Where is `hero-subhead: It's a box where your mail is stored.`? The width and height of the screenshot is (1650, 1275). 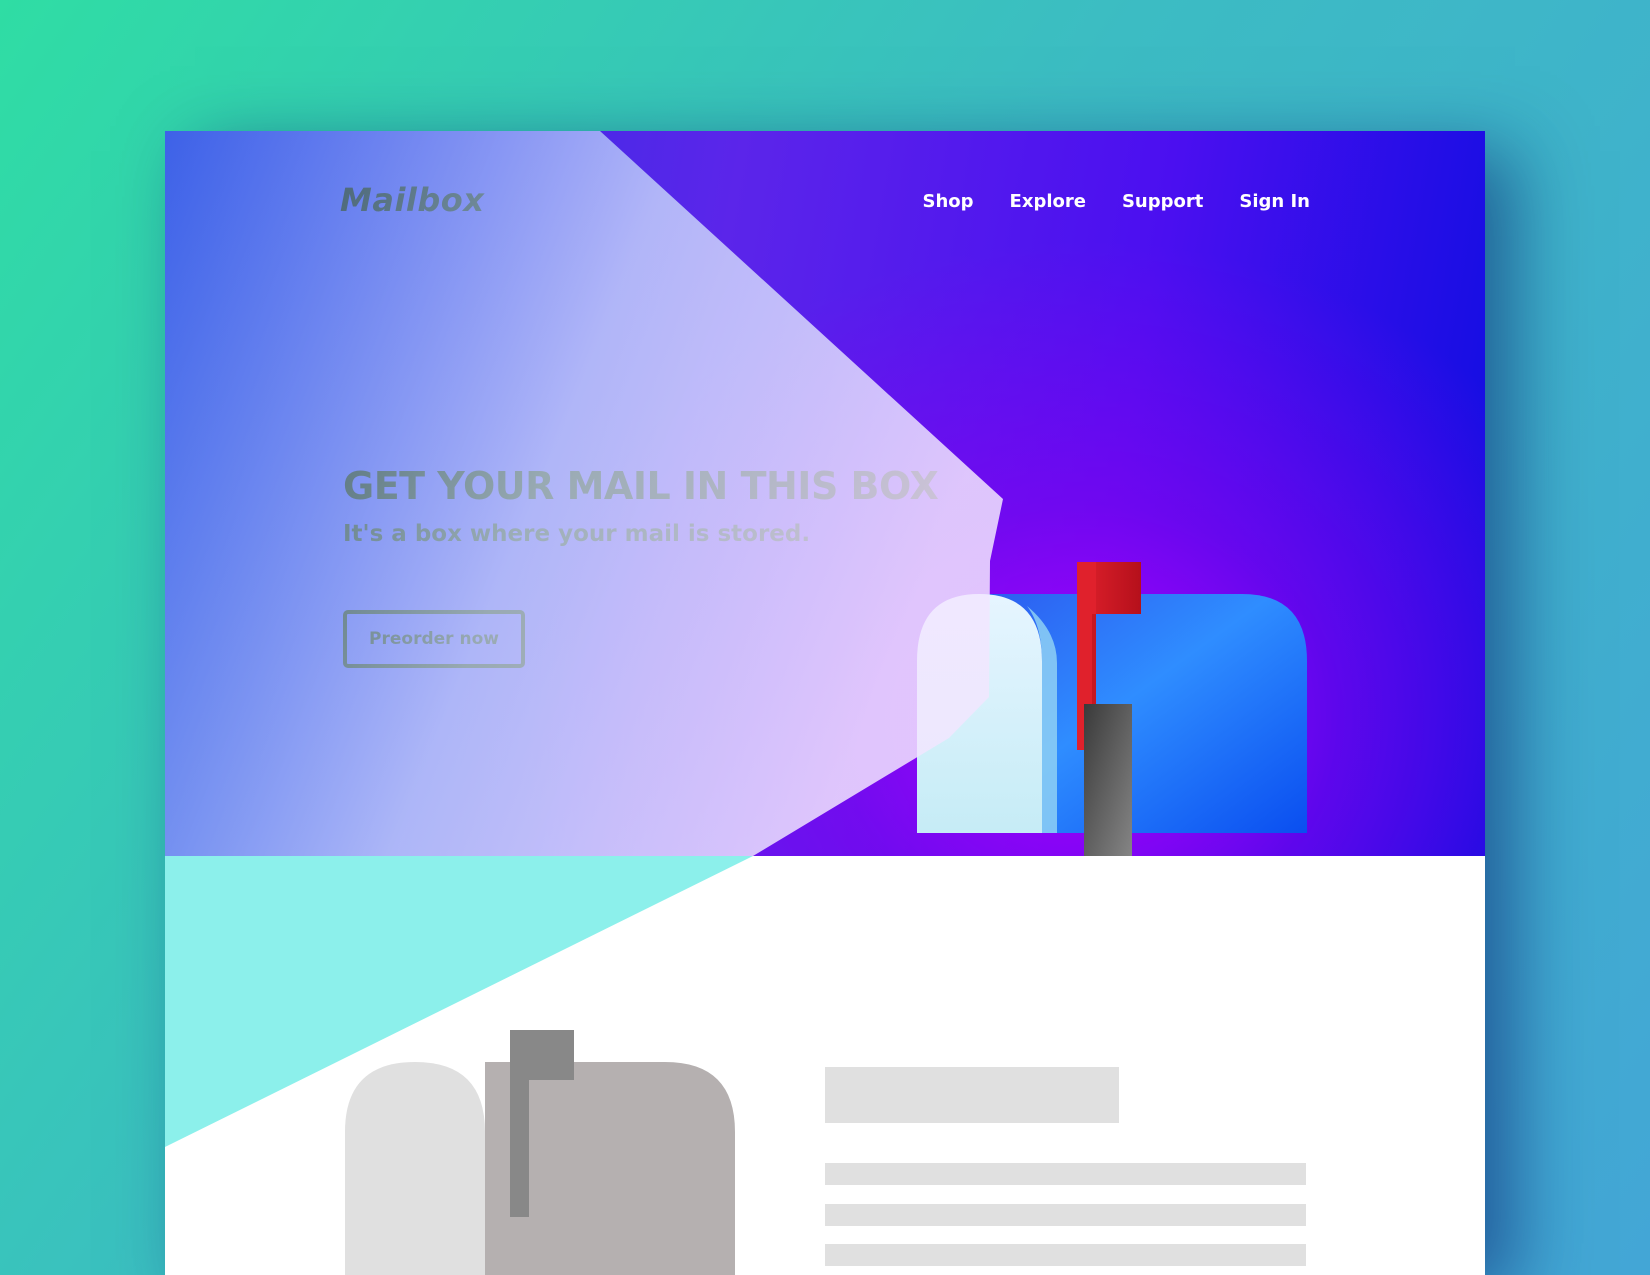 hero-subhead: It's a box where your mail is stored. is located at coordinates (577, 534).